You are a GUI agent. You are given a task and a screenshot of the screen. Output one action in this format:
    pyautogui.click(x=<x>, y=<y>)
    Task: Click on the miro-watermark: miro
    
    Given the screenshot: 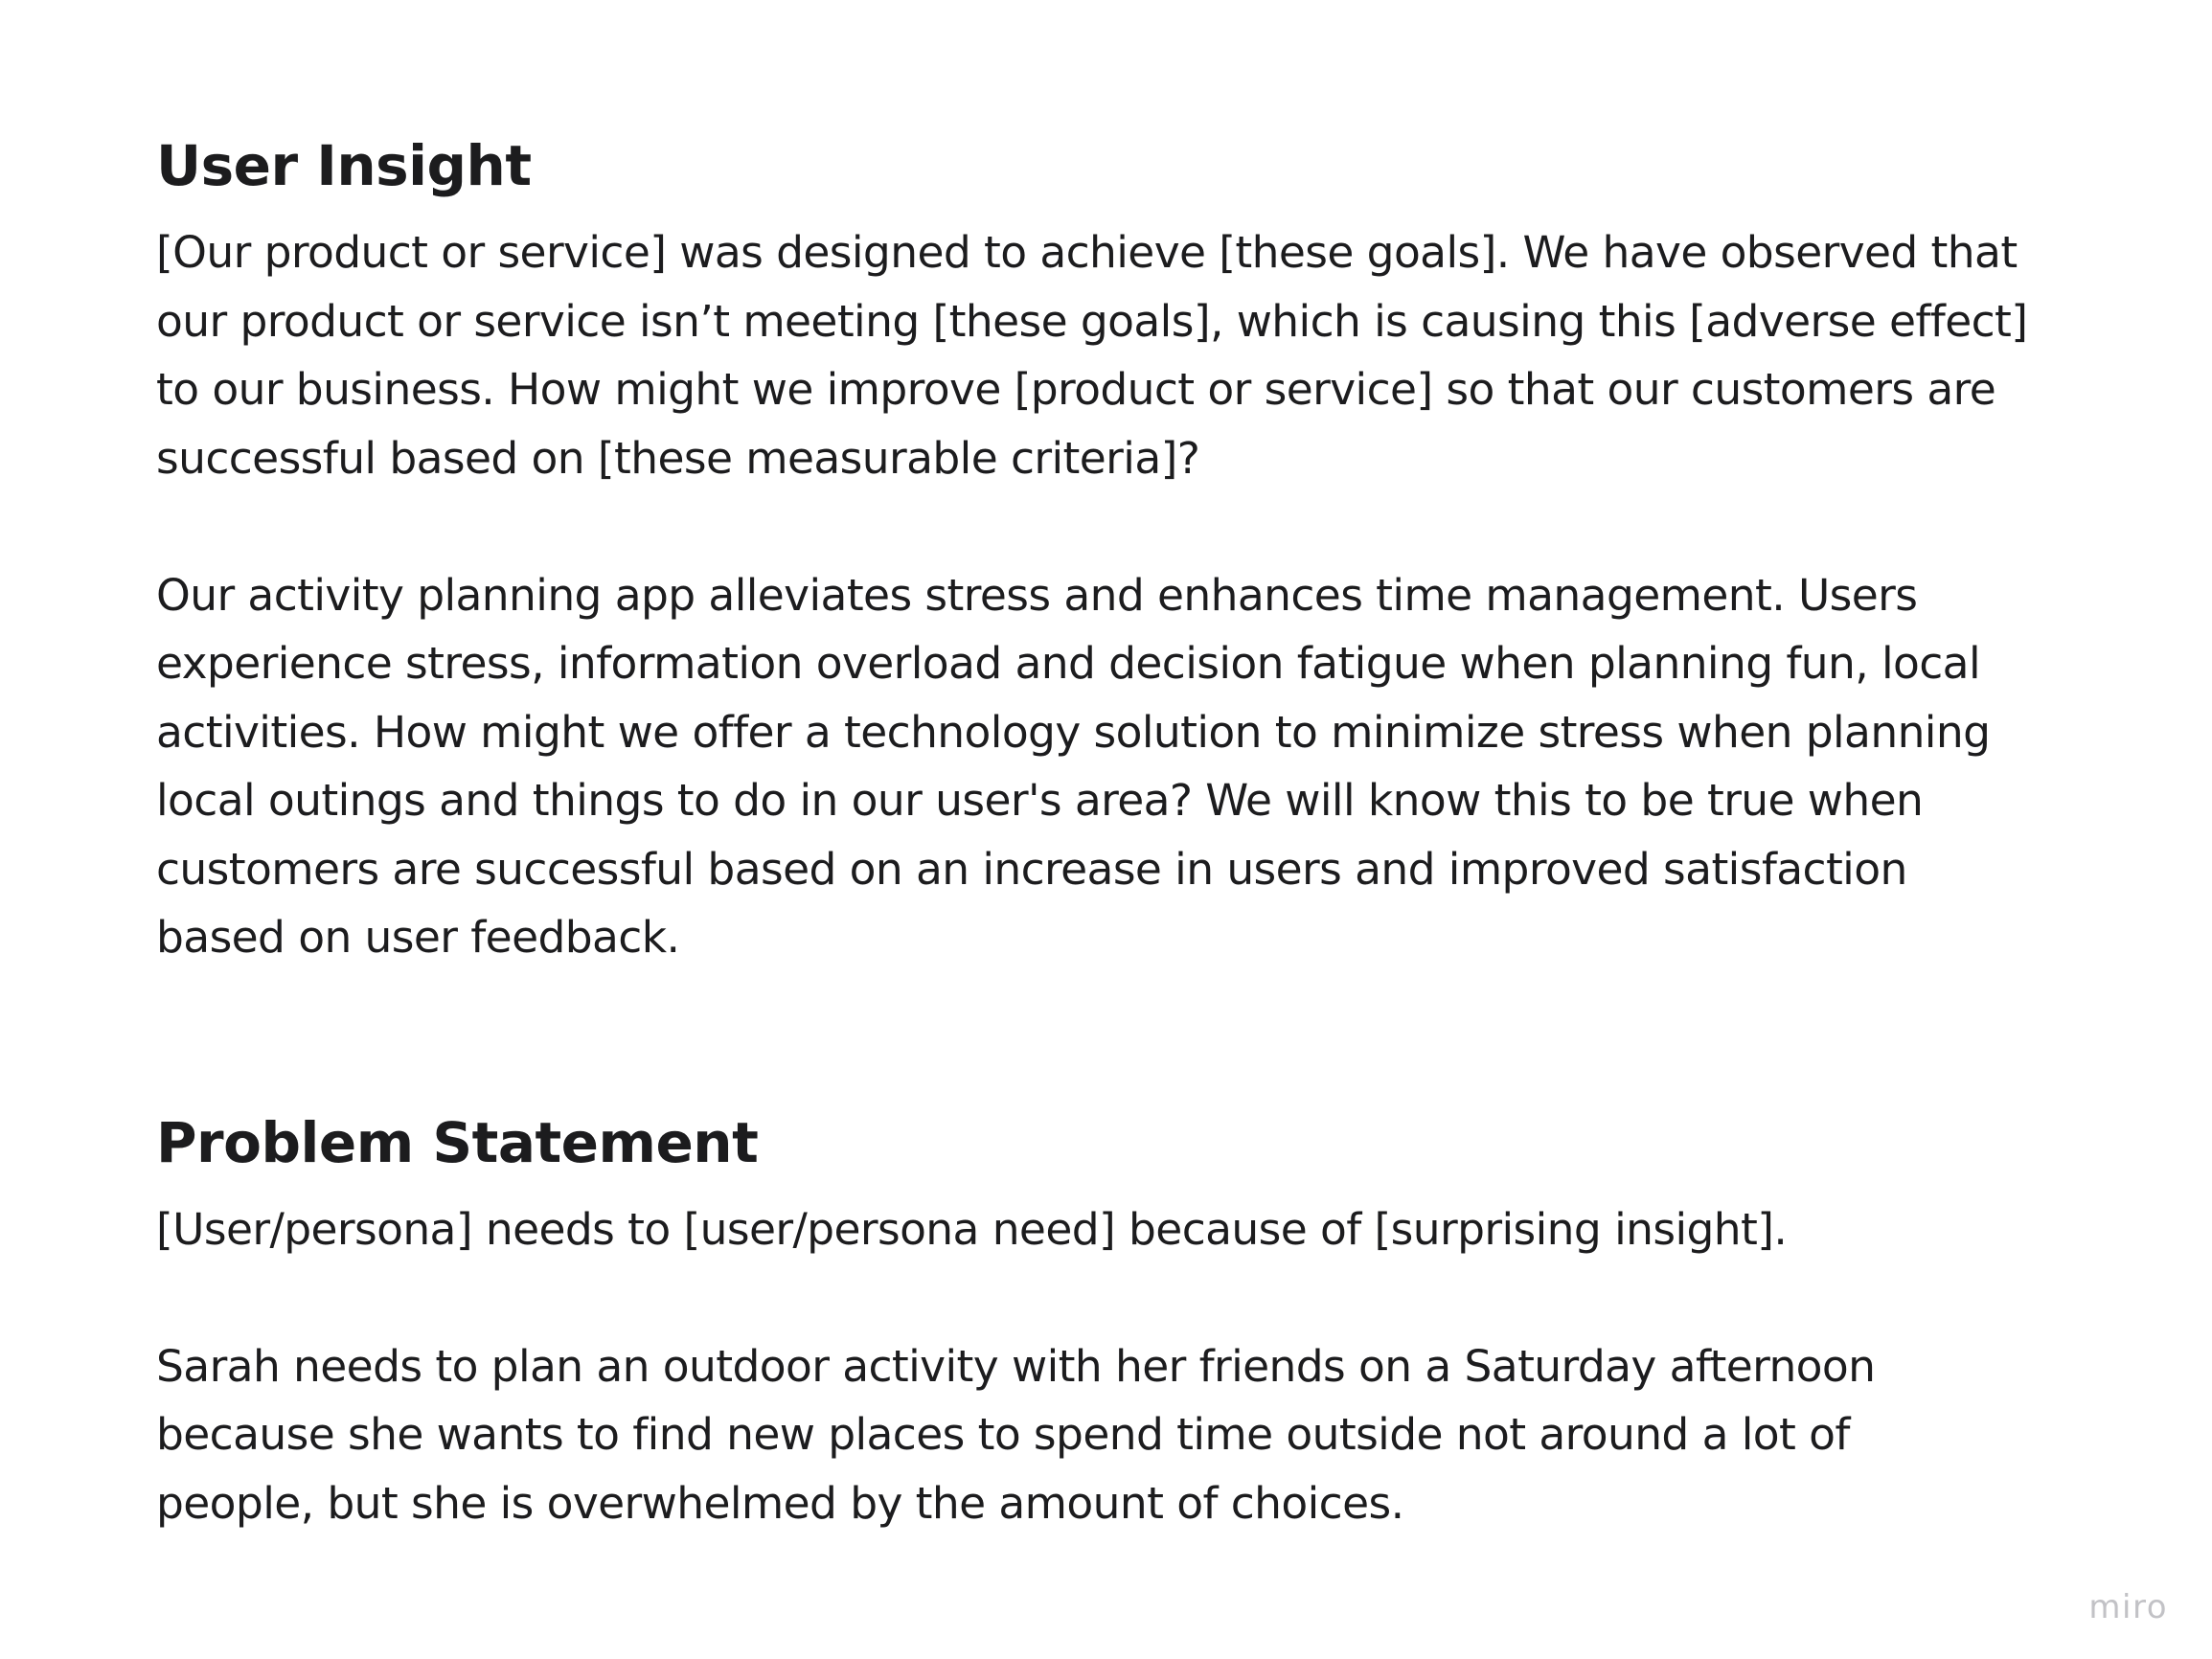 What is the action you would take?
    pyautogui.click(x=2128, y=1607)
    